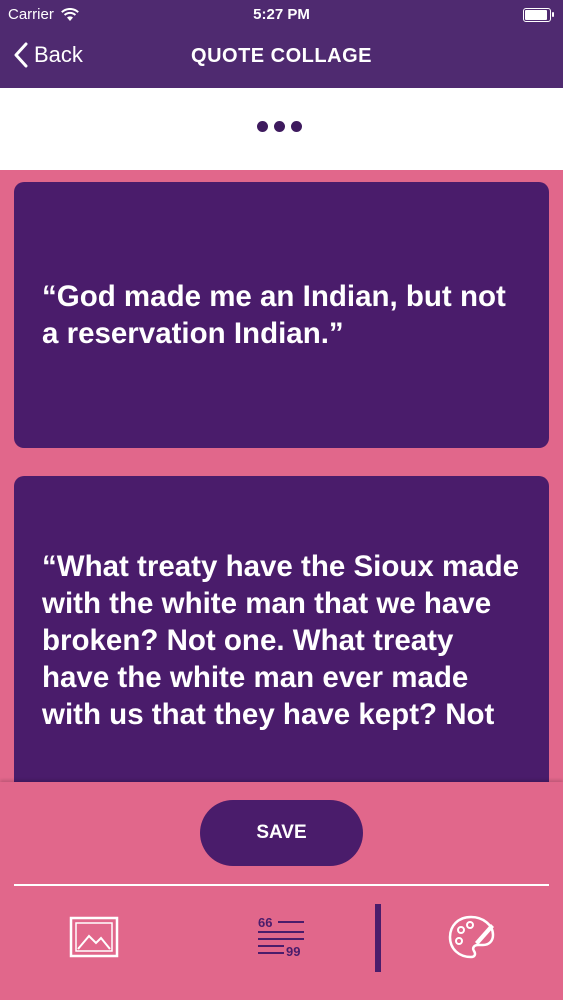 The image size is (563, 1000). I want to click on selection-indicator, so click(378, 938).